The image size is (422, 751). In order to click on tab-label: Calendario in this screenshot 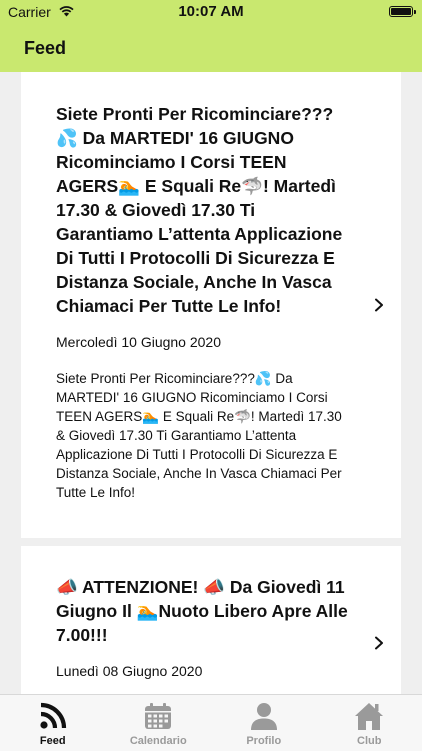, I will do `click(159, 741)`.